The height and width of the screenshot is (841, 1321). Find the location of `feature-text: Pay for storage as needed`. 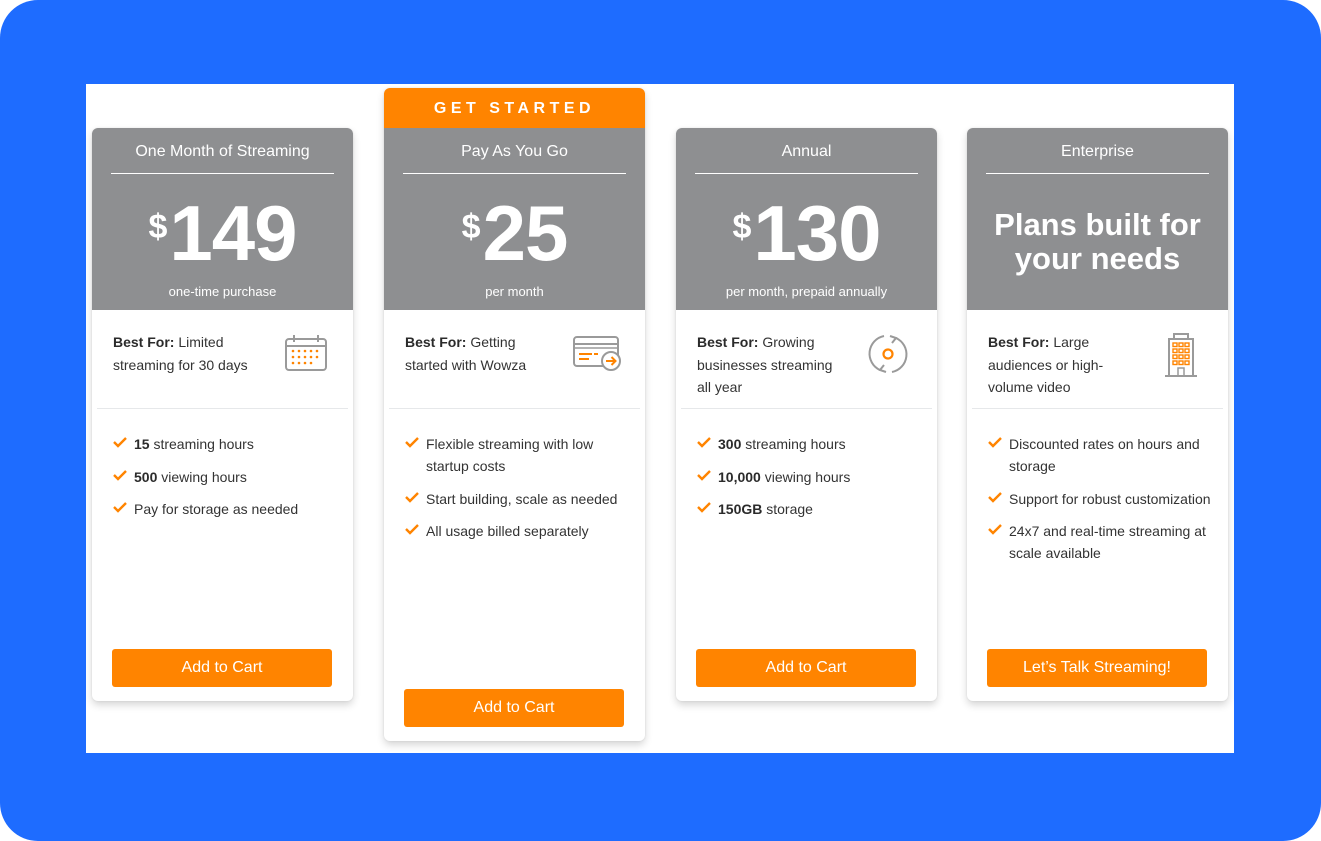

feature-text: Pay for storage as needed is located at coordinates (216, 509).